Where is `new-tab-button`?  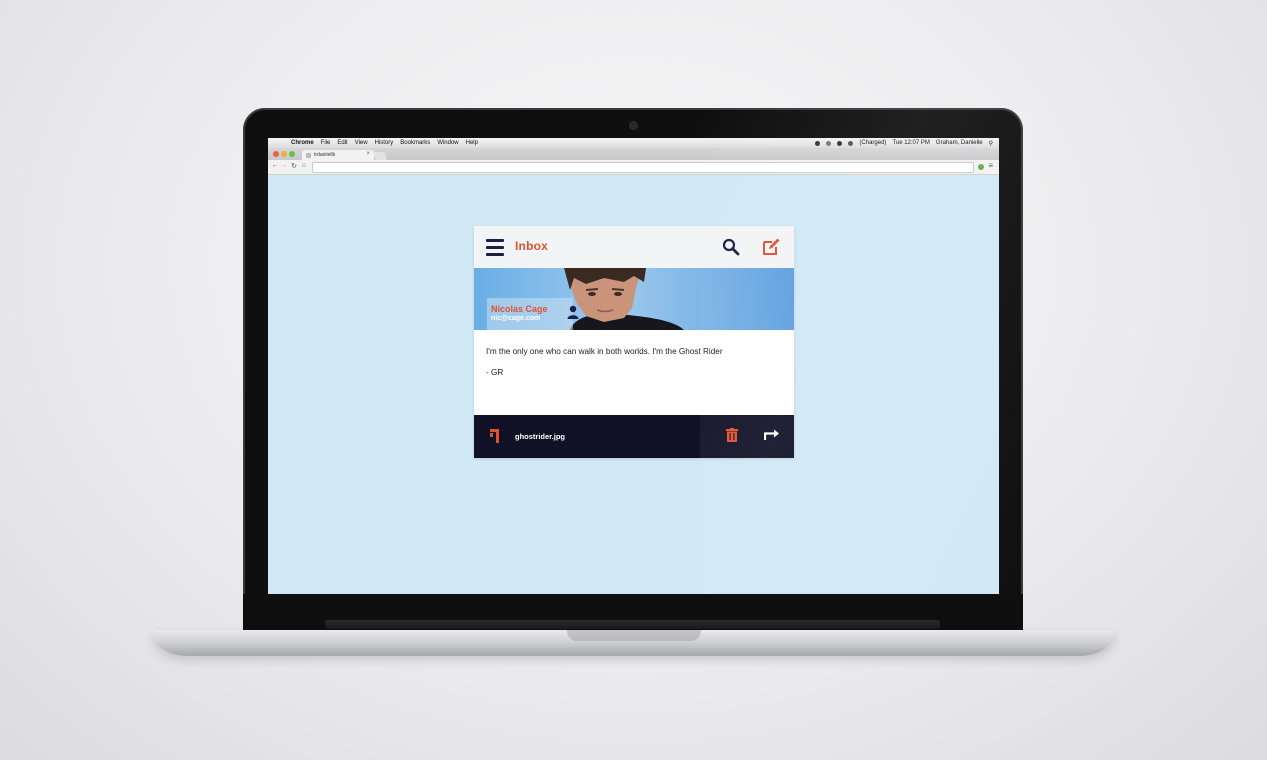 new-tab-button is located at coordinates (380, 156).